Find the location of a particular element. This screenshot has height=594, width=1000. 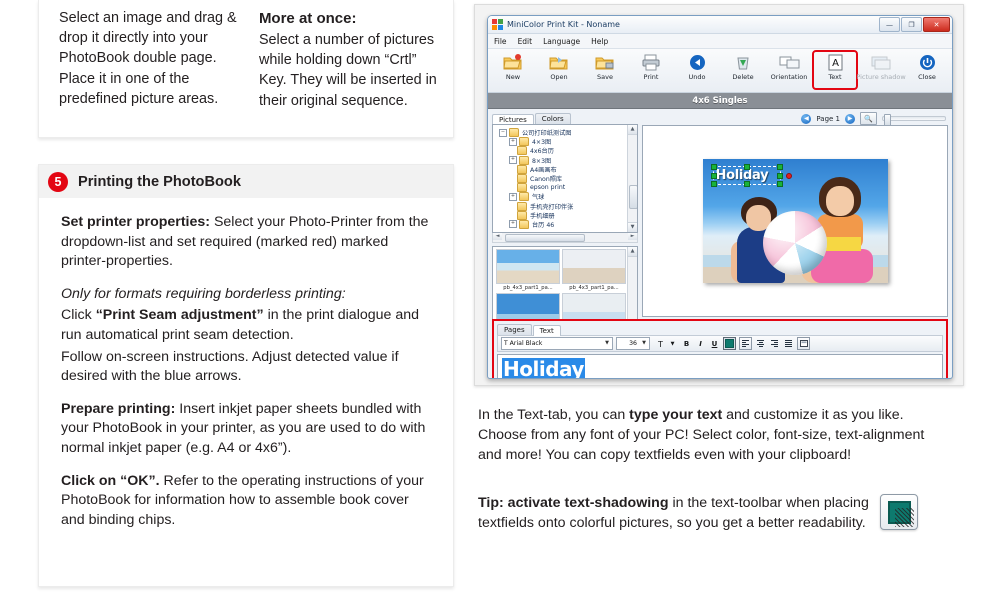

toolbar-button-close: Close is located at coordinates (927, 66).